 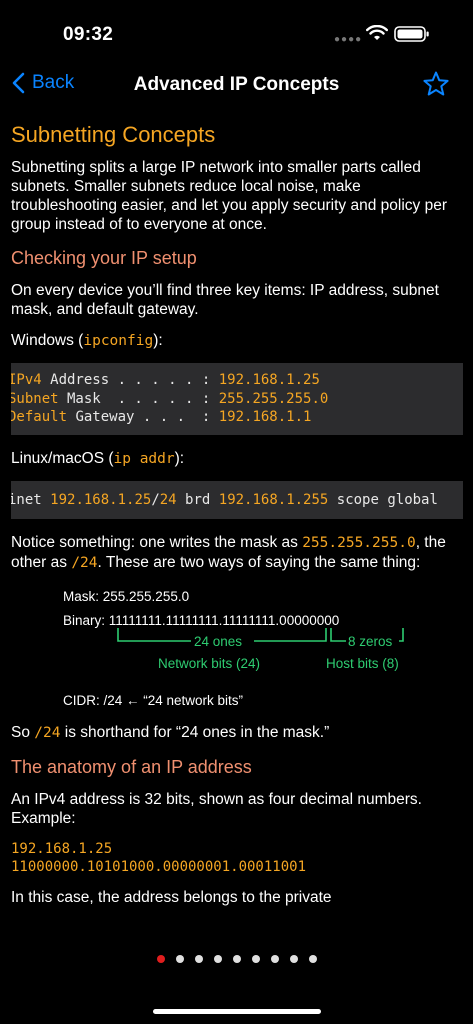 What do you see at coordinates (144, 458) in the screenshot?
I see `ip-addr-inline-code: ip addr` at bounding box center [144, 458].